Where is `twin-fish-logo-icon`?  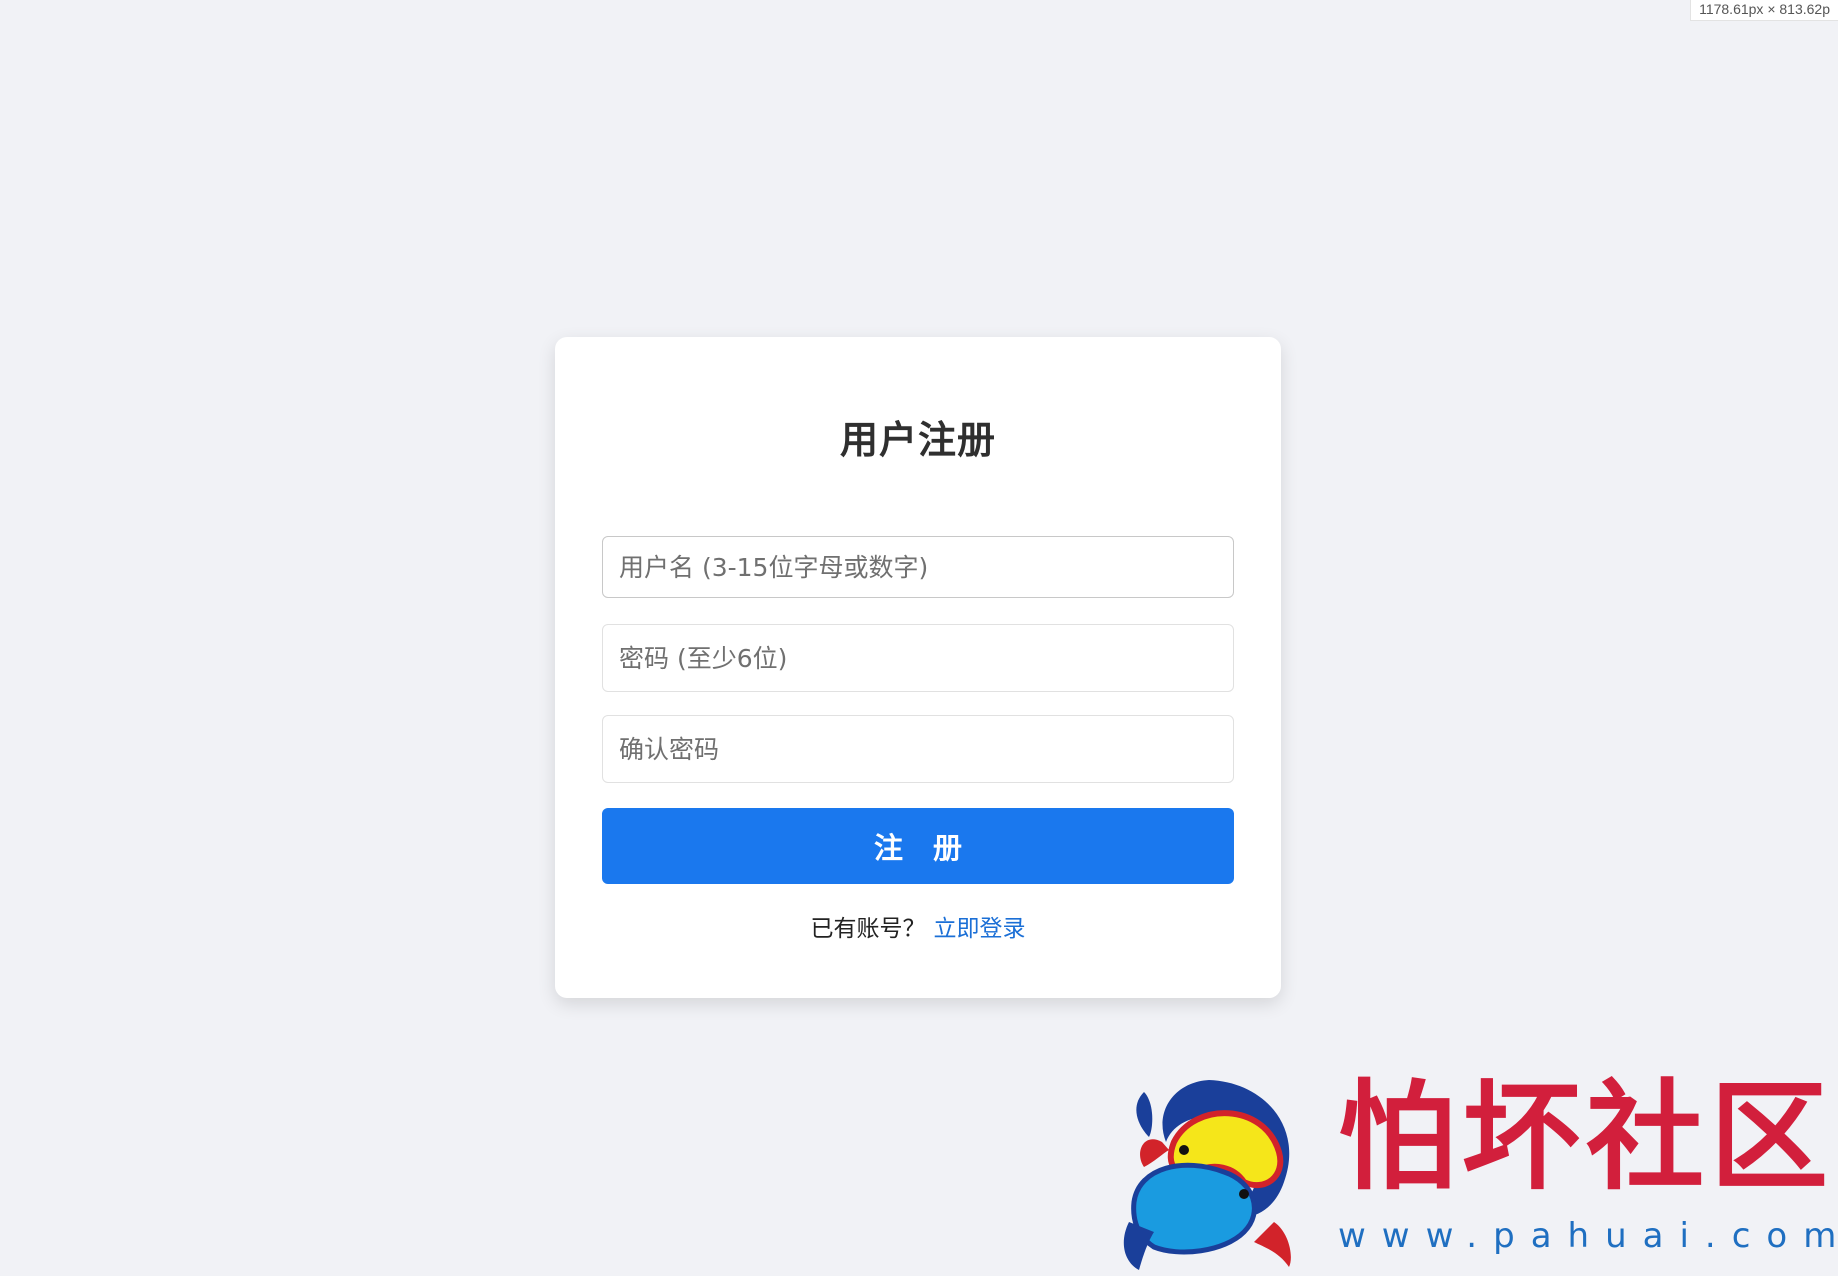
twin-fish-logo-icon is located at coordinates (1207, 1175).